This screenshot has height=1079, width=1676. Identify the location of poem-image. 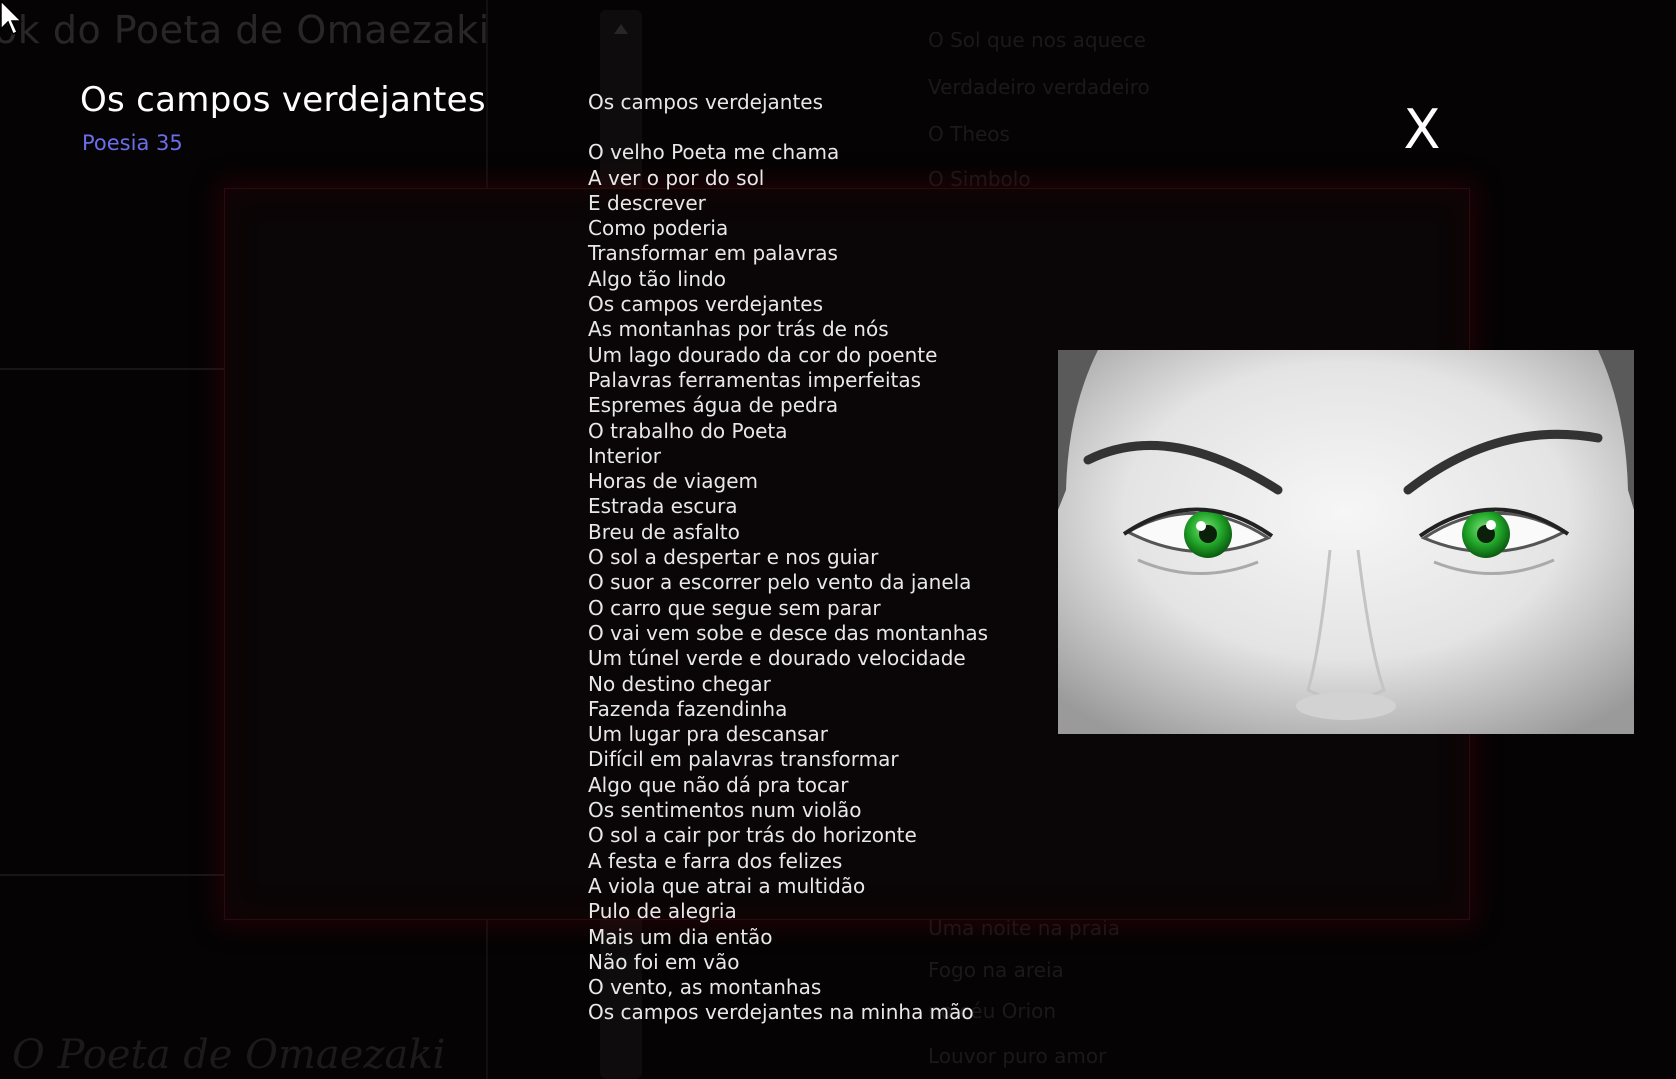
(1346, 542).